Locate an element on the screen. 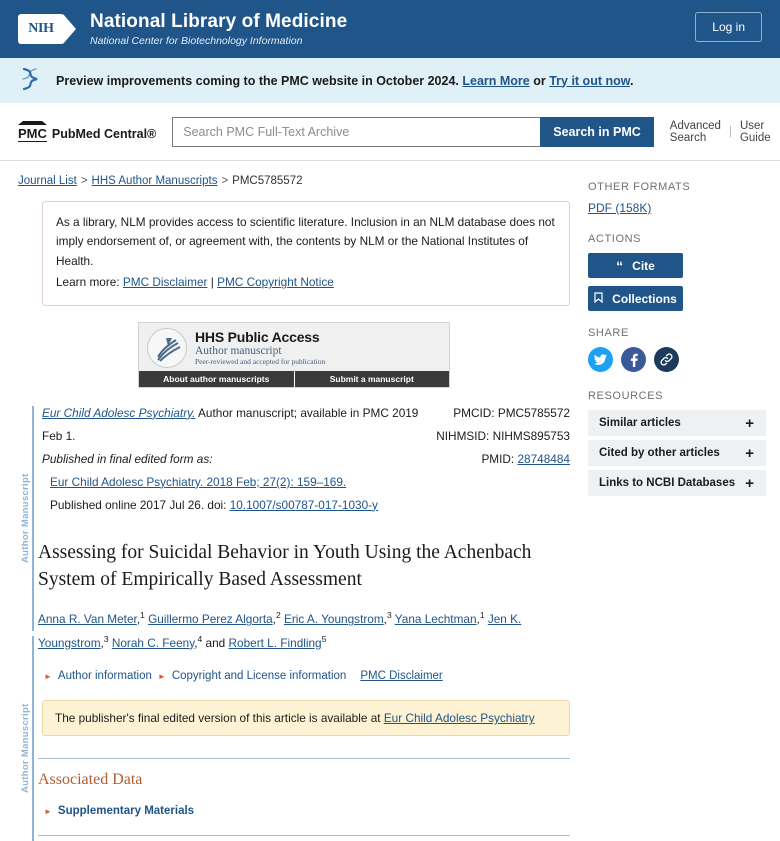 The height and width of the screenshot is (841, 780). pmc-disclaimer-link: PMC Disclaimer is located at coordinates (165, 282).